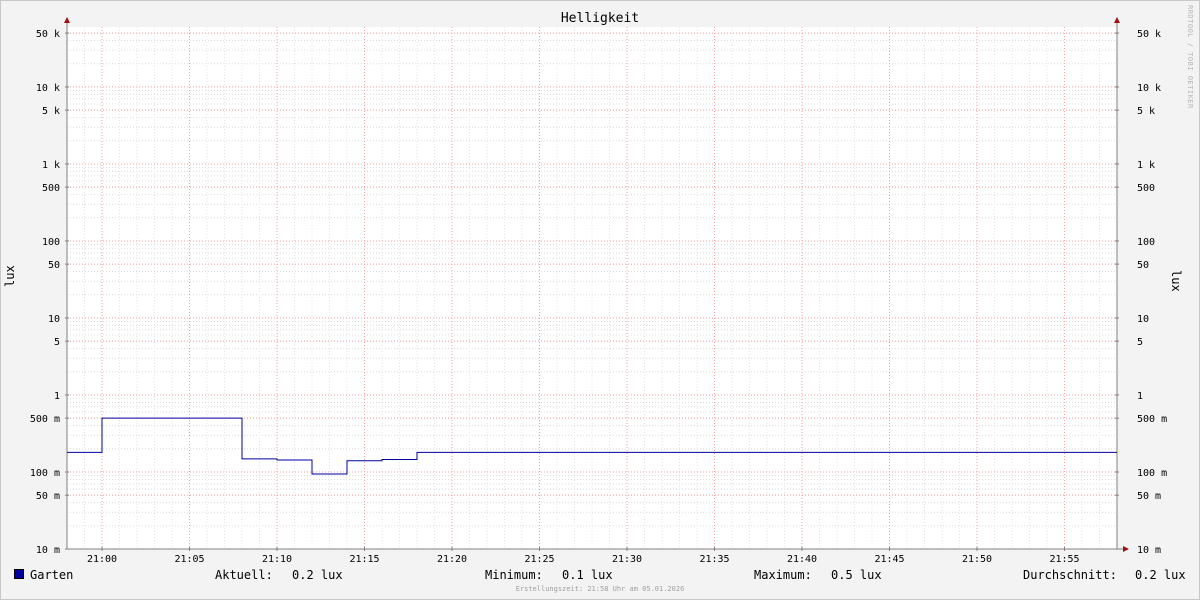  What do you see at coordinates (539, 559) in the screenshot?
I see `x-tick-label: 21:25` at bounding box center [539, 559].